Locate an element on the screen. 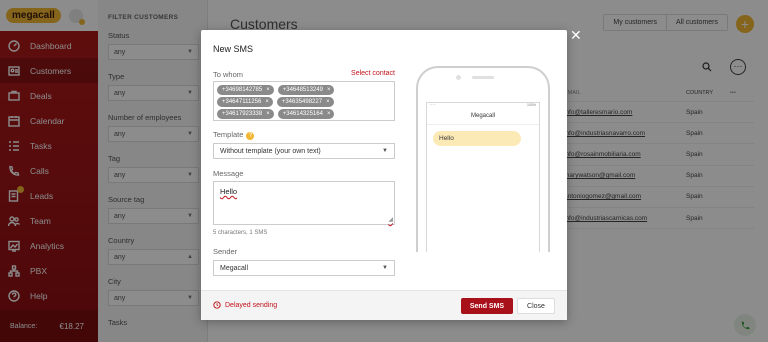  recipient-chip: +34647111256 × is located at coordinates (245, 102).